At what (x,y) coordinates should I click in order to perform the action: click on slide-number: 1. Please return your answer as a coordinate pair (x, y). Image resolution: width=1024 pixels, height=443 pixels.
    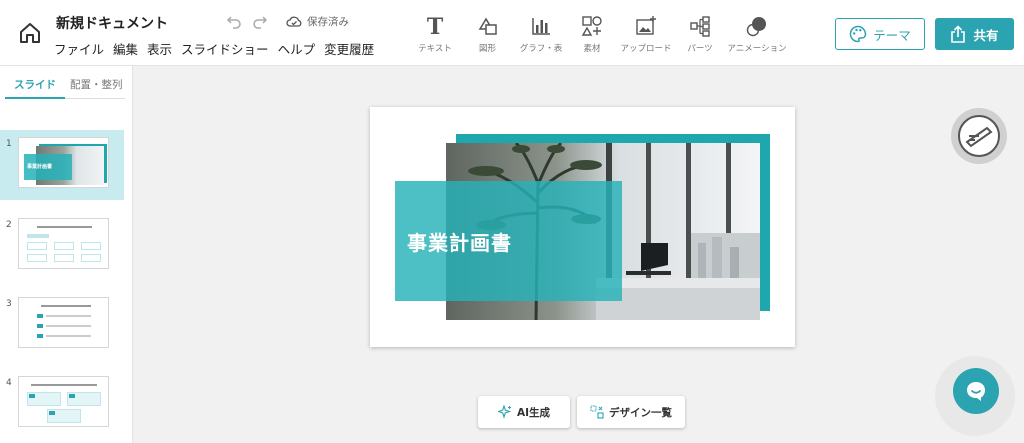
    Looking at the image, I should click on (9, 144).